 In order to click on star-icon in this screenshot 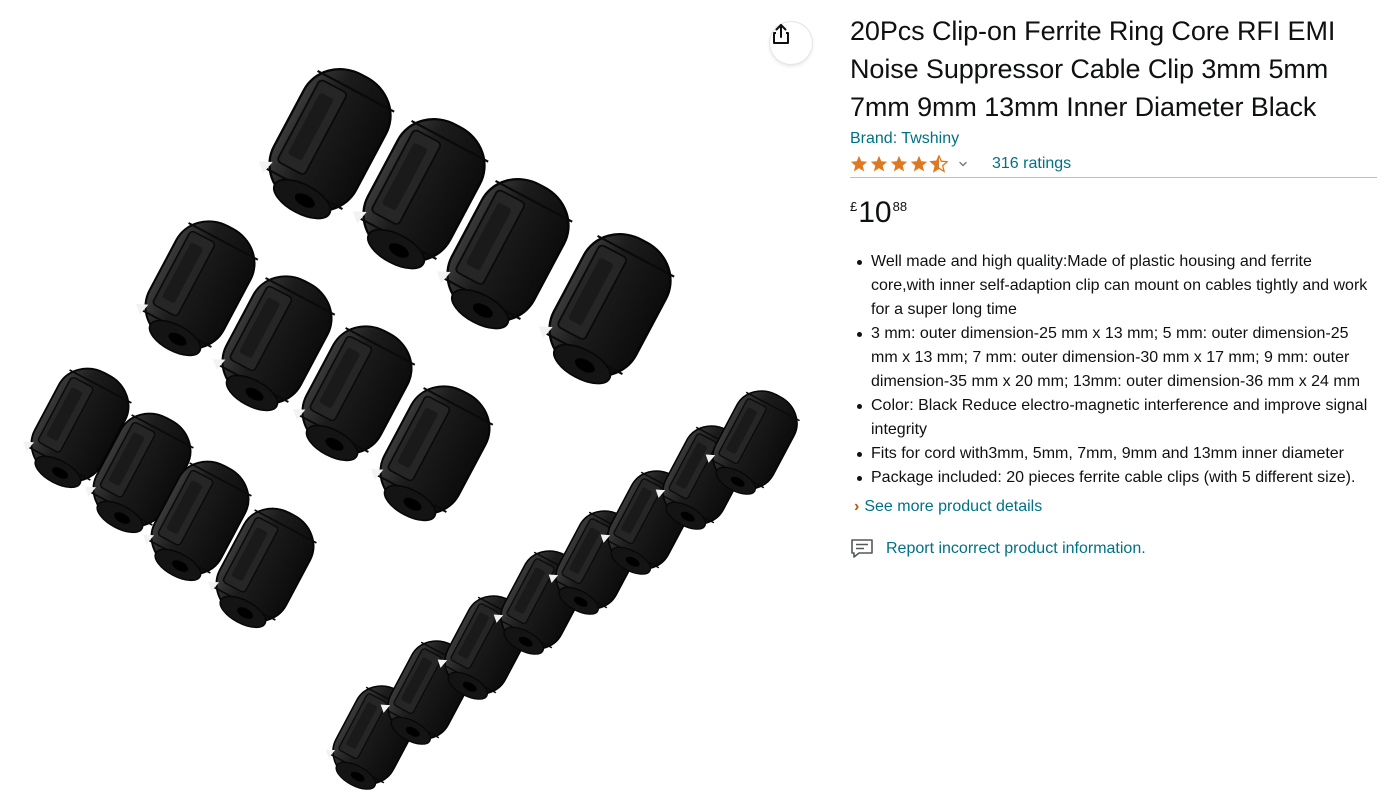, I will do `click(899, 164)`.